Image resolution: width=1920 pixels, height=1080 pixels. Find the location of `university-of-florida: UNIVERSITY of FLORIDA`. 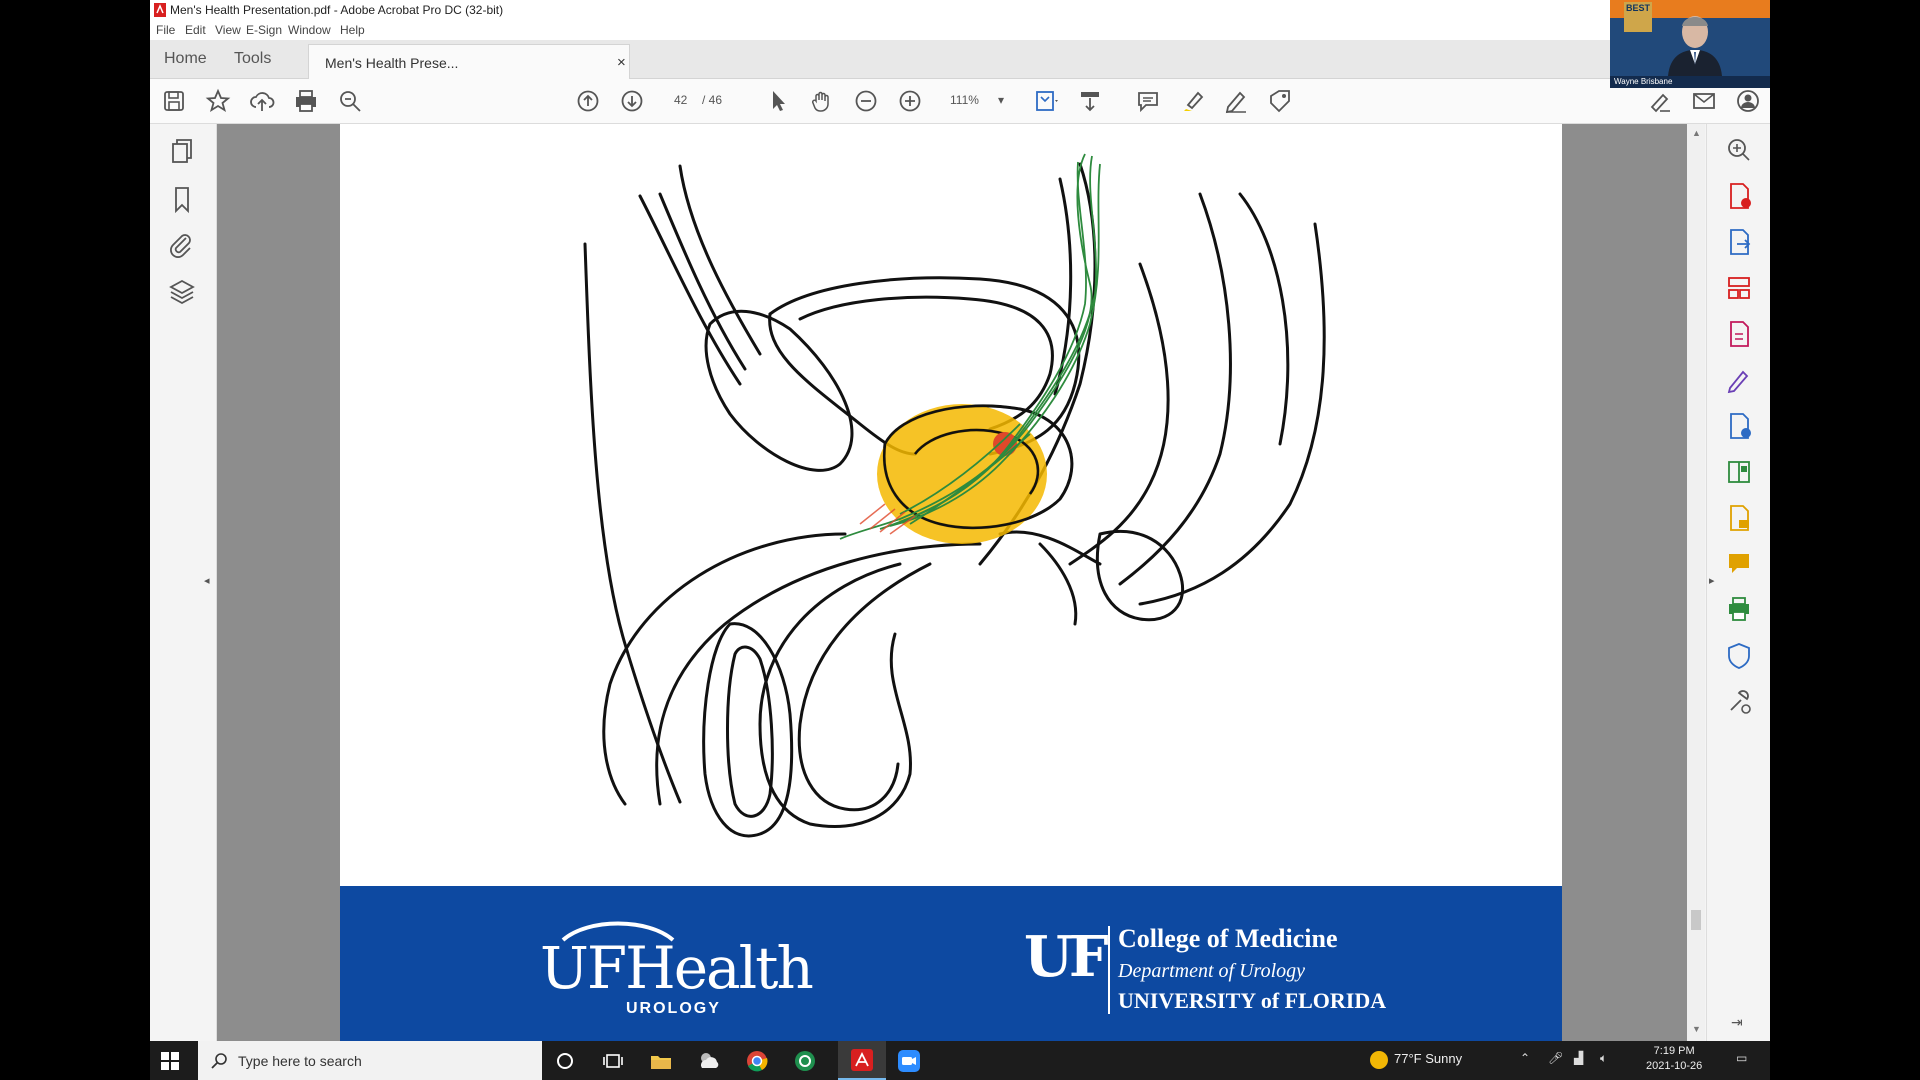

university-of-florida: UNIVERSITY of FLORIDA is located at coordinates (1252, 1000).